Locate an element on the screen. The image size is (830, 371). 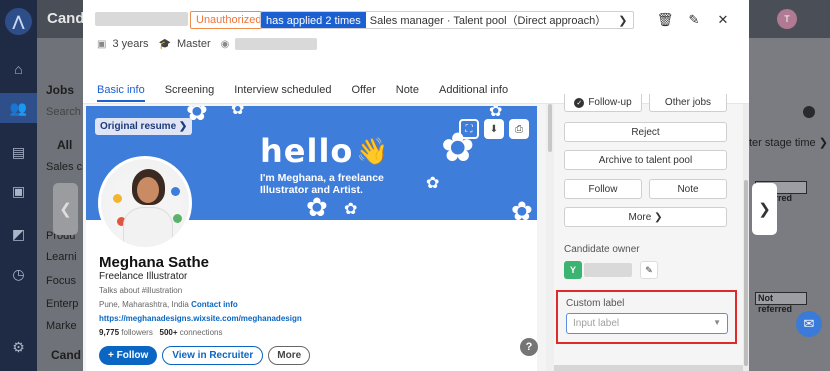
custom-label-heading: Custom label is located at coordinates (595, 303).